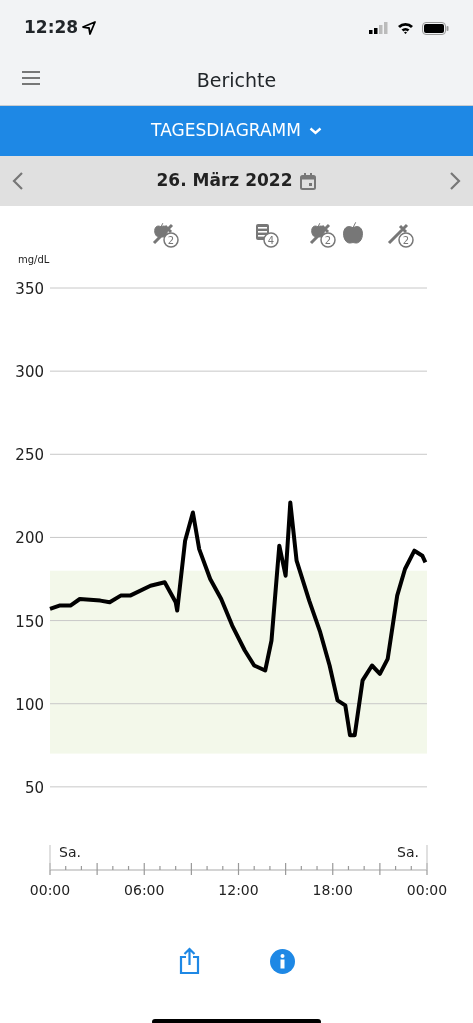 The height and width of the screenshot is (1023, 473). Describe the element at coordinates (405, 28) in the screenshot. I see `wifi-icon` at that location.